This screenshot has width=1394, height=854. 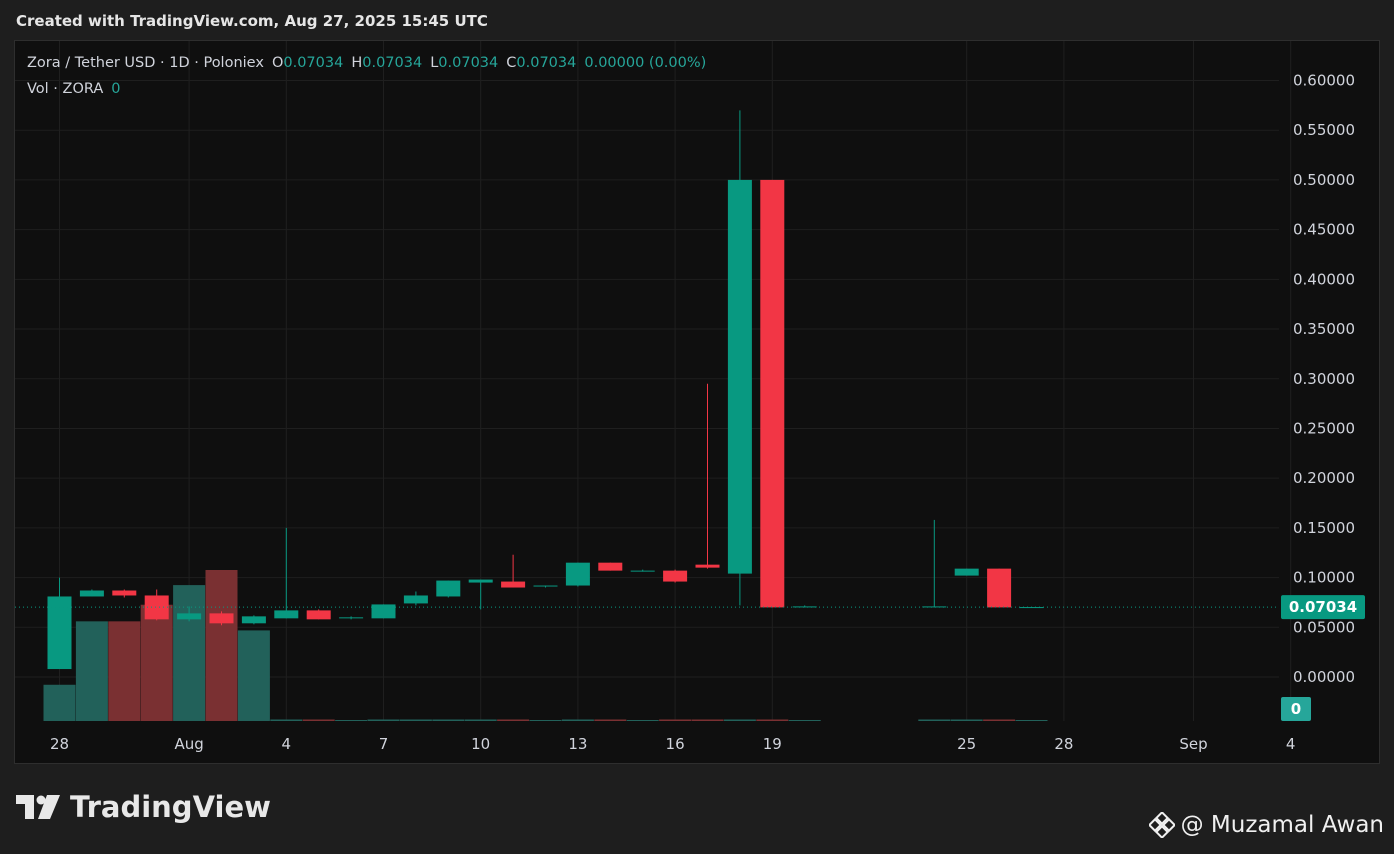 What do you see at coordinates (188, 744) in the screenshot?
I see `x-tick-label: Aug` at bounding box center [188, 744].